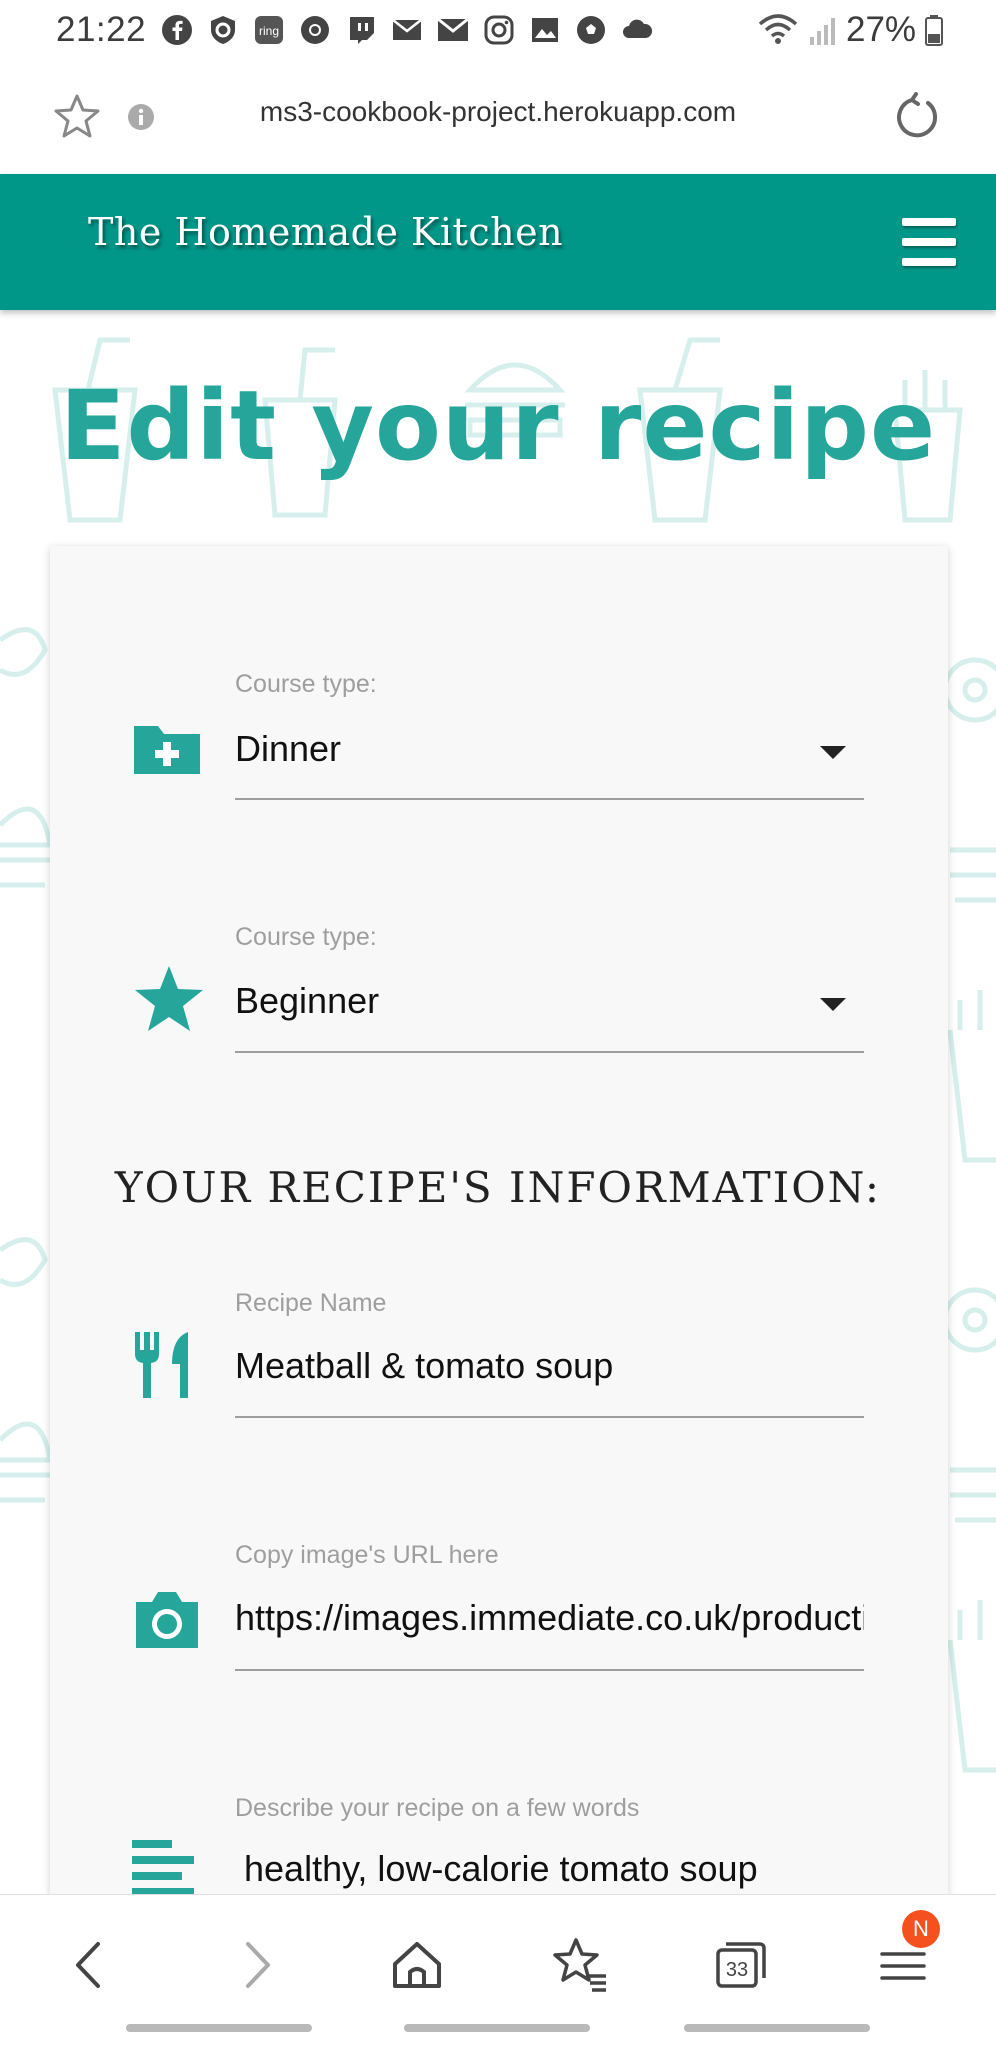  Describe the element at coordinates (549, 799) in the screenshot. I see `course-type-underline` at that location.